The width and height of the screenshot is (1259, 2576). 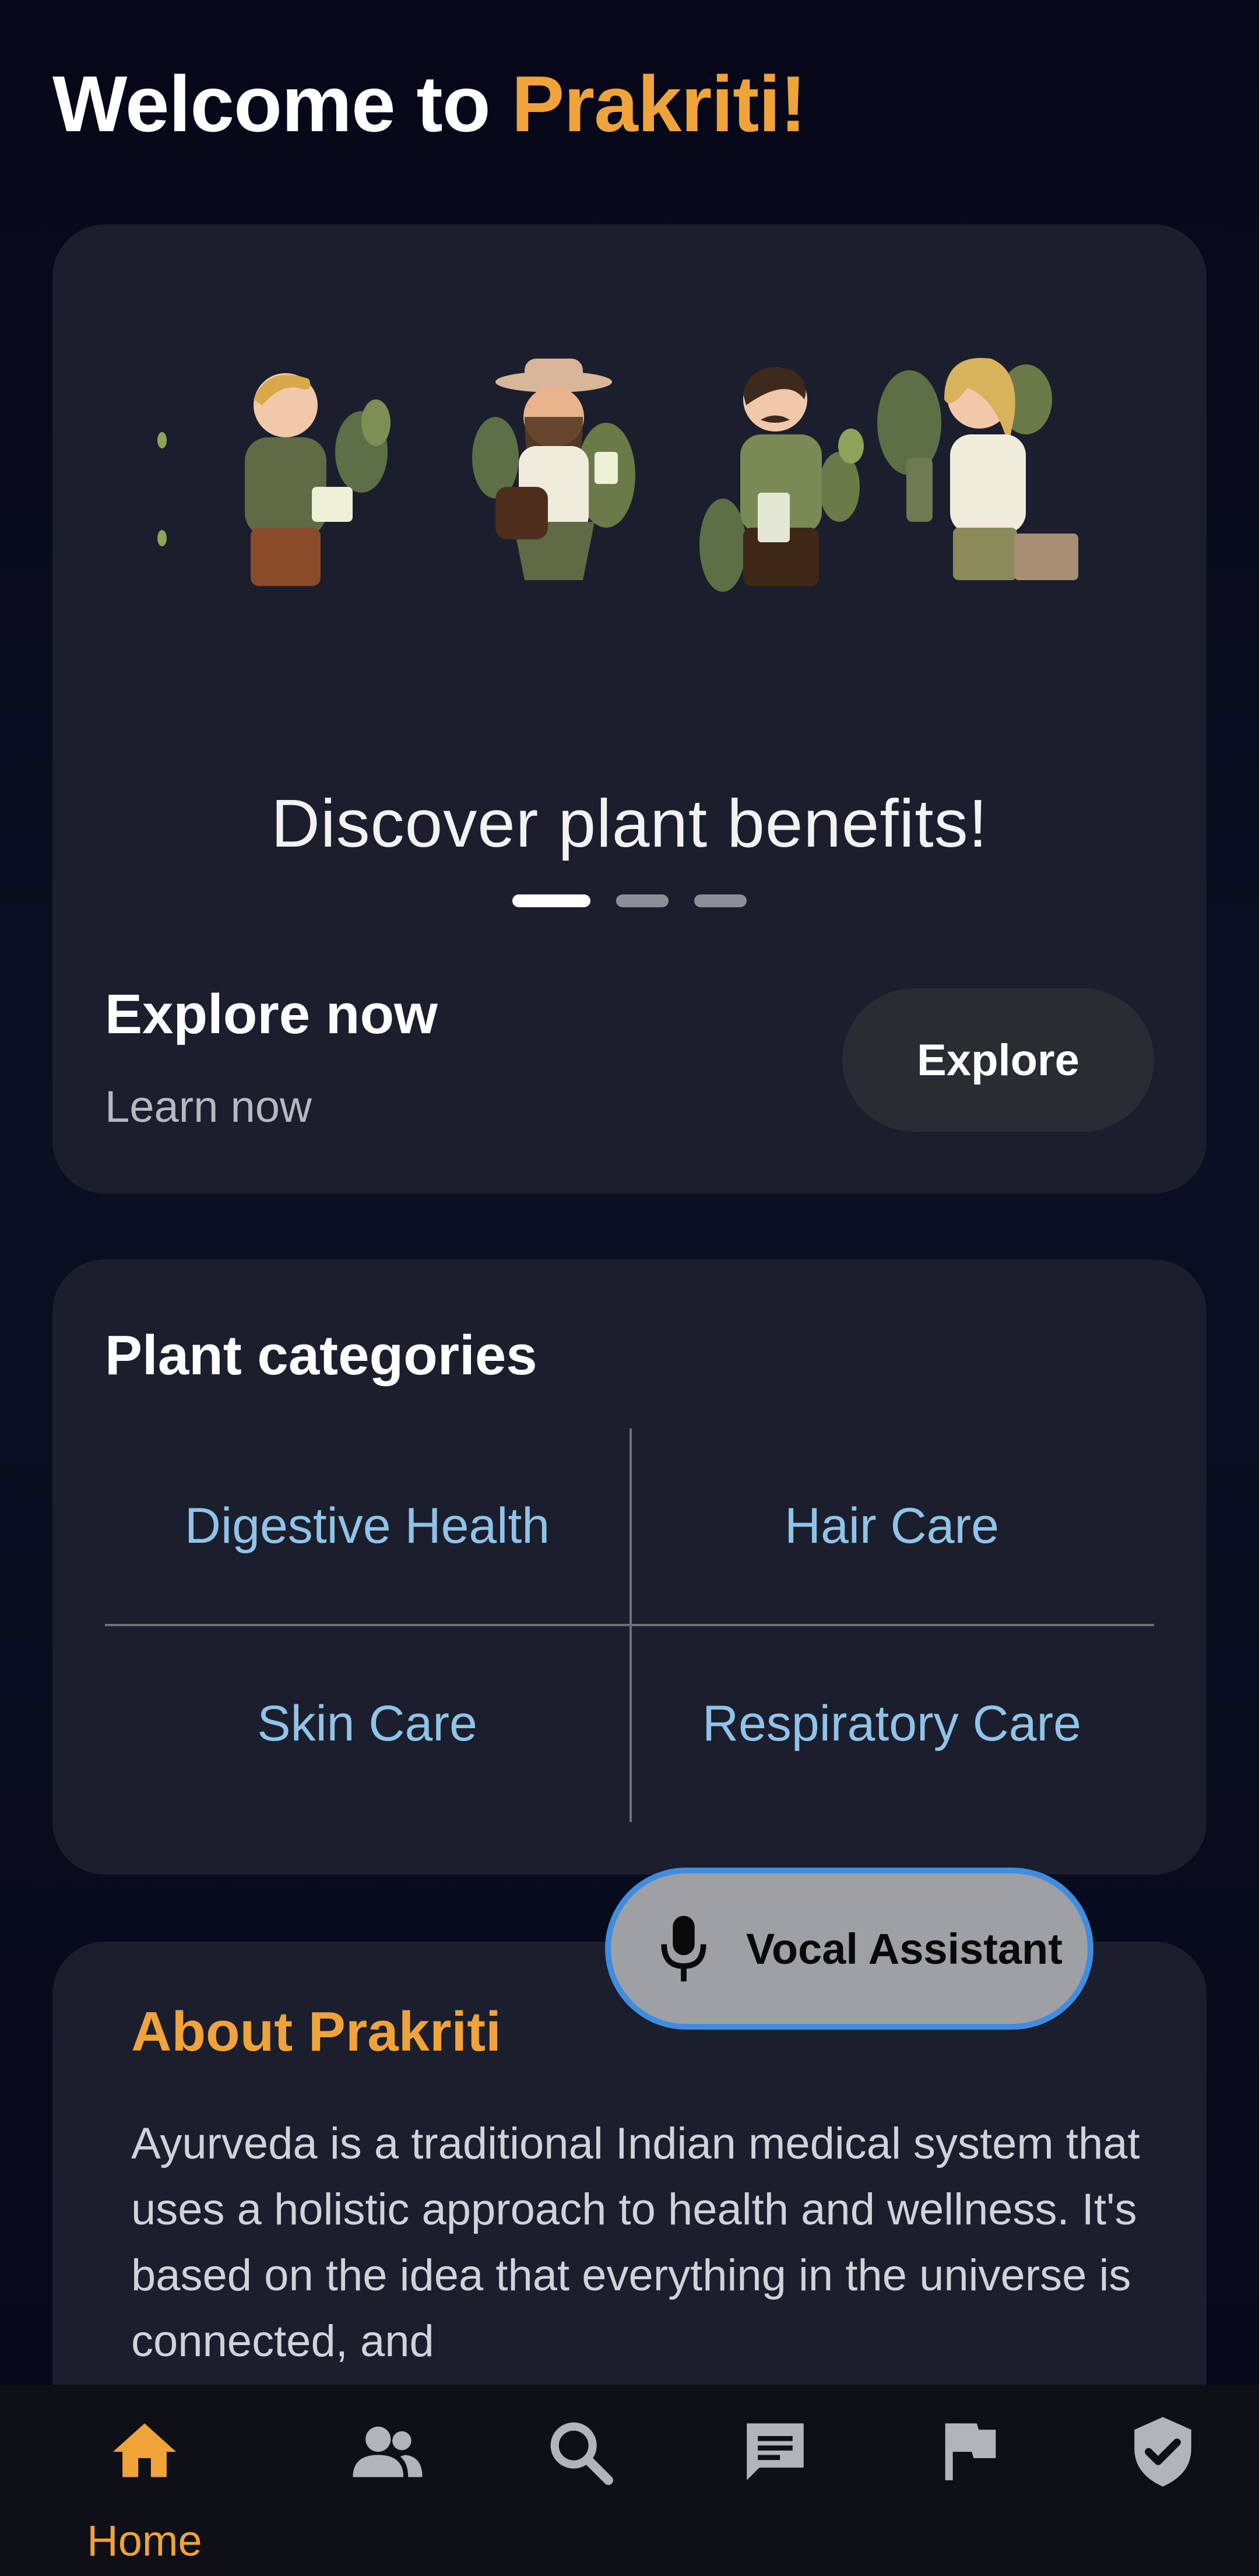 I want to click on category-skin-care: Skin Care, so click(x=367, y=1724).